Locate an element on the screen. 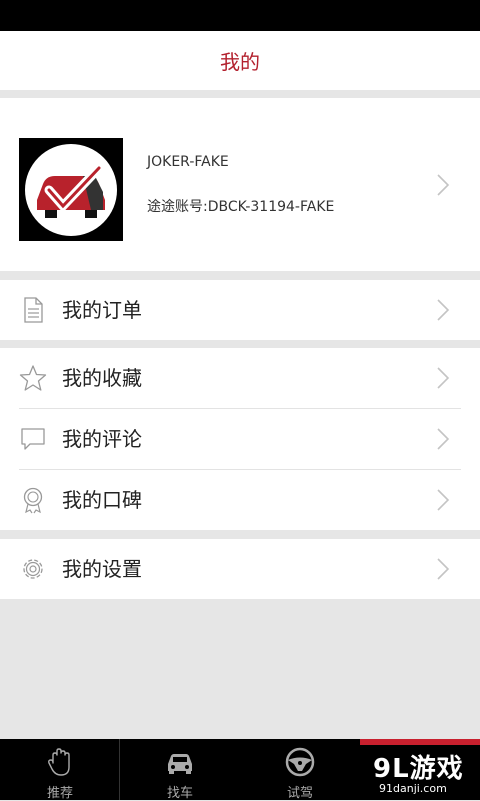 This screenshot has width=480, height=801. tab-label: 找车 is located at coordinates (179, 793).